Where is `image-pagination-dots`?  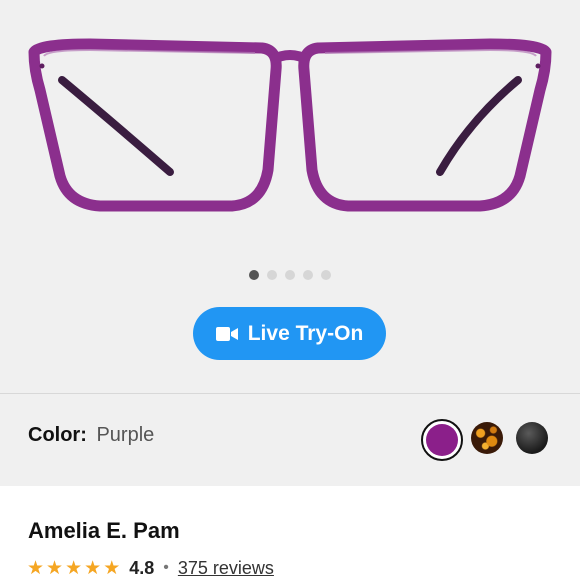
image-pagination-dots is located at coordinates (290, 275).